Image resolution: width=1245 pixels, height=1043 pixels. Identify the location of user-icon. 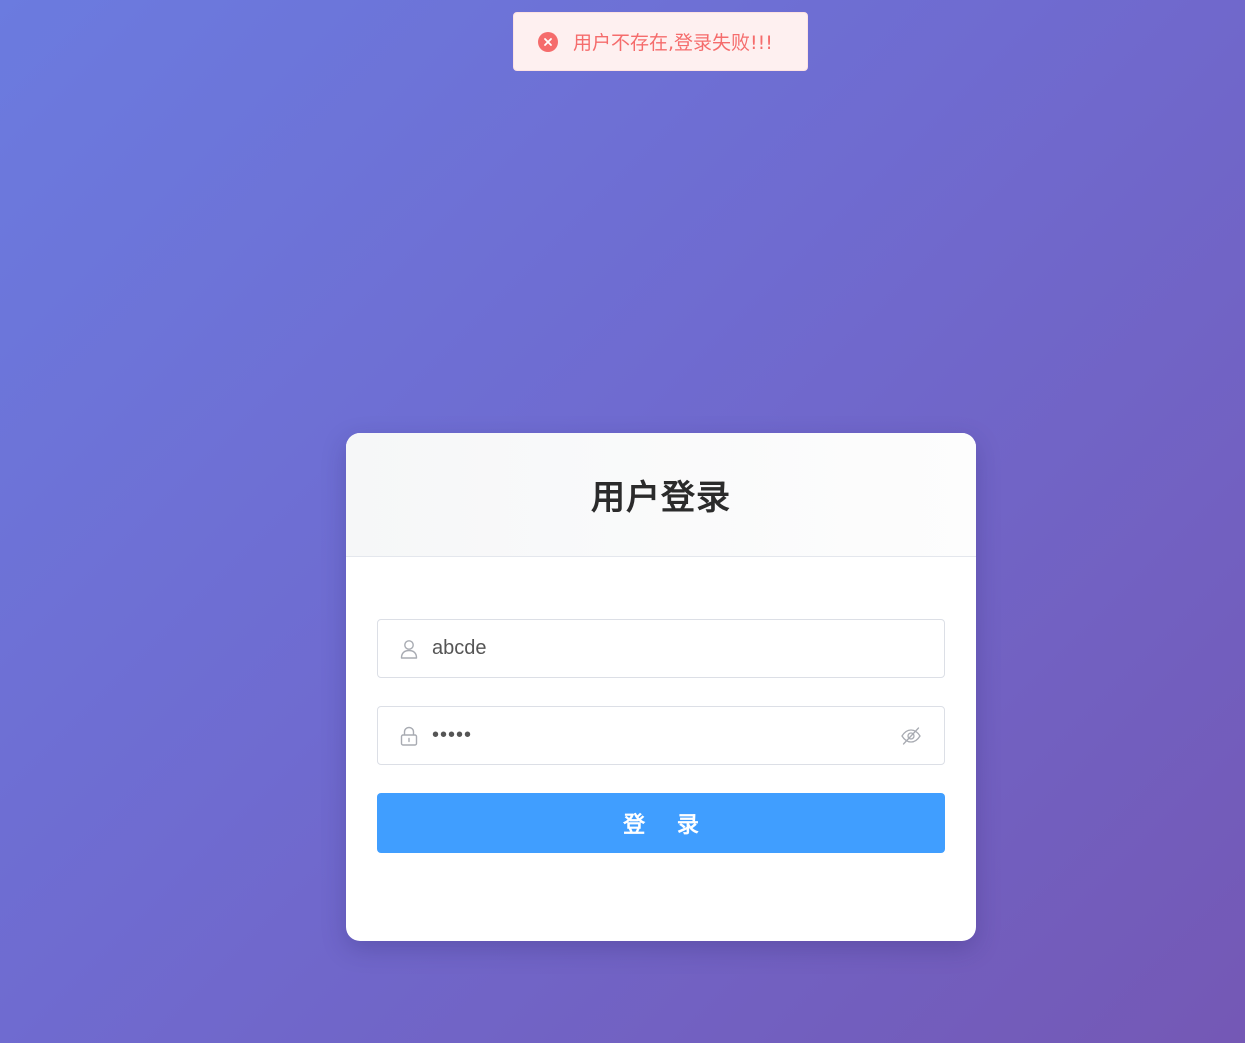
(409, 649).